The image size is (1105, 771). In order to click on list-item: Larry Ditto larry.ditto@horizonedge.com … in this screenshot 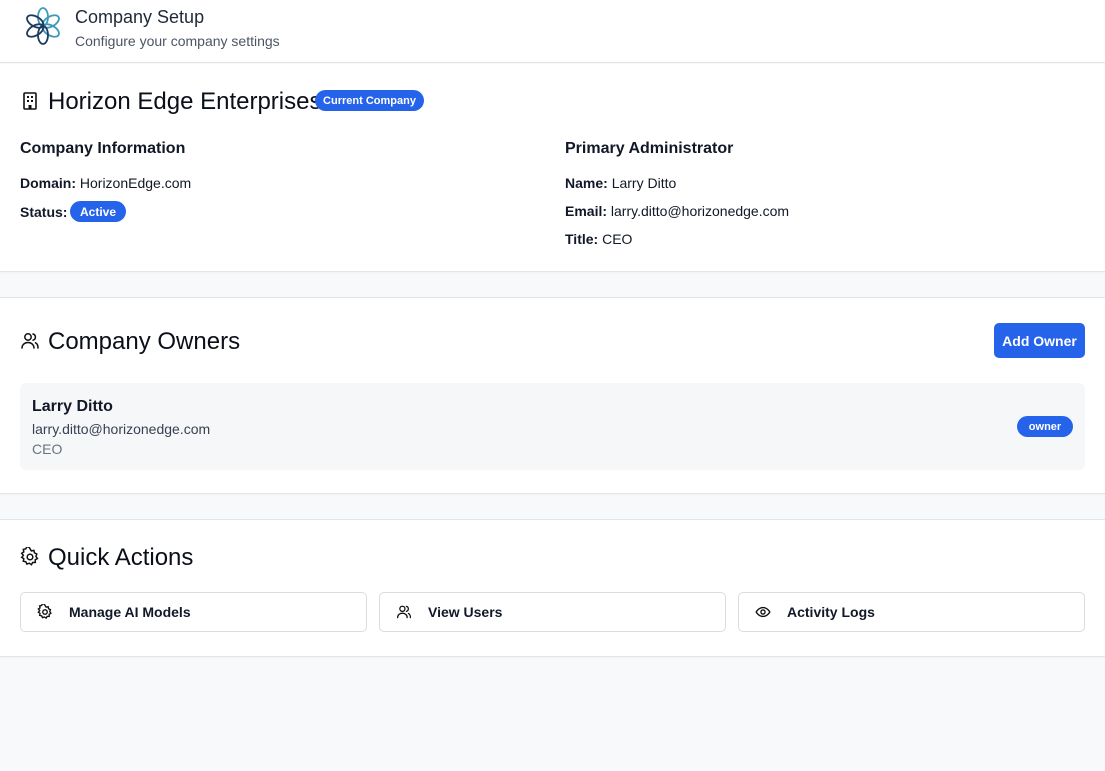, I will do `click(552, 426)`.